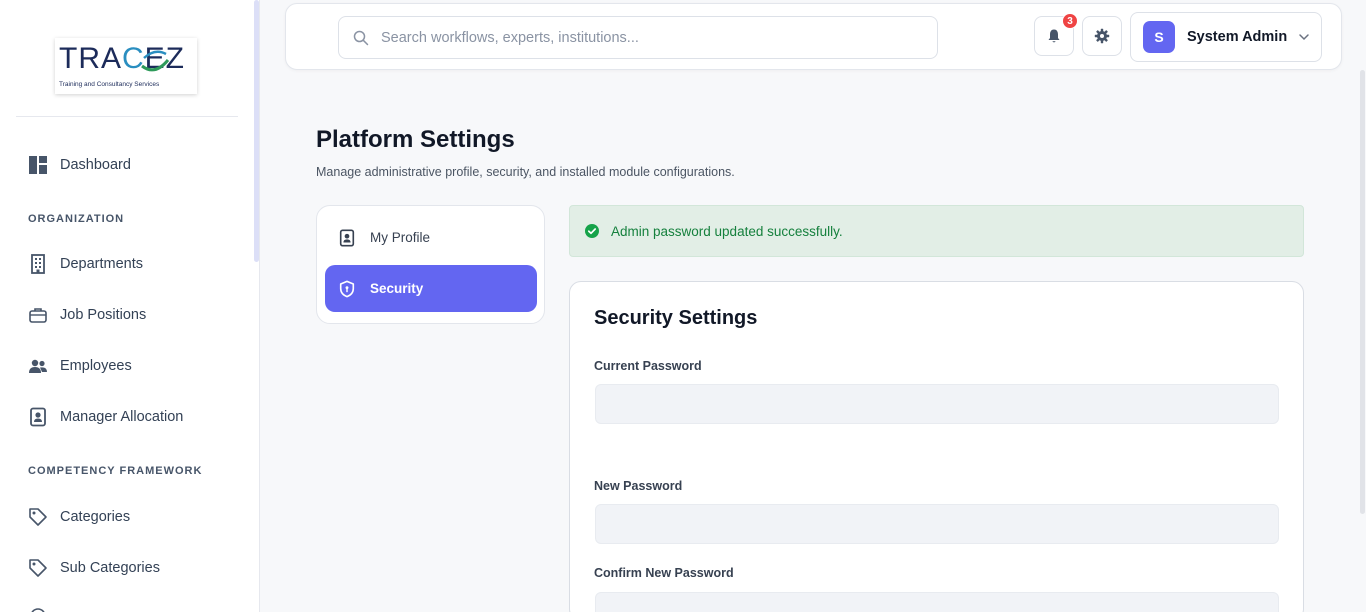  I want to click on building-icon, so click(38, 264).